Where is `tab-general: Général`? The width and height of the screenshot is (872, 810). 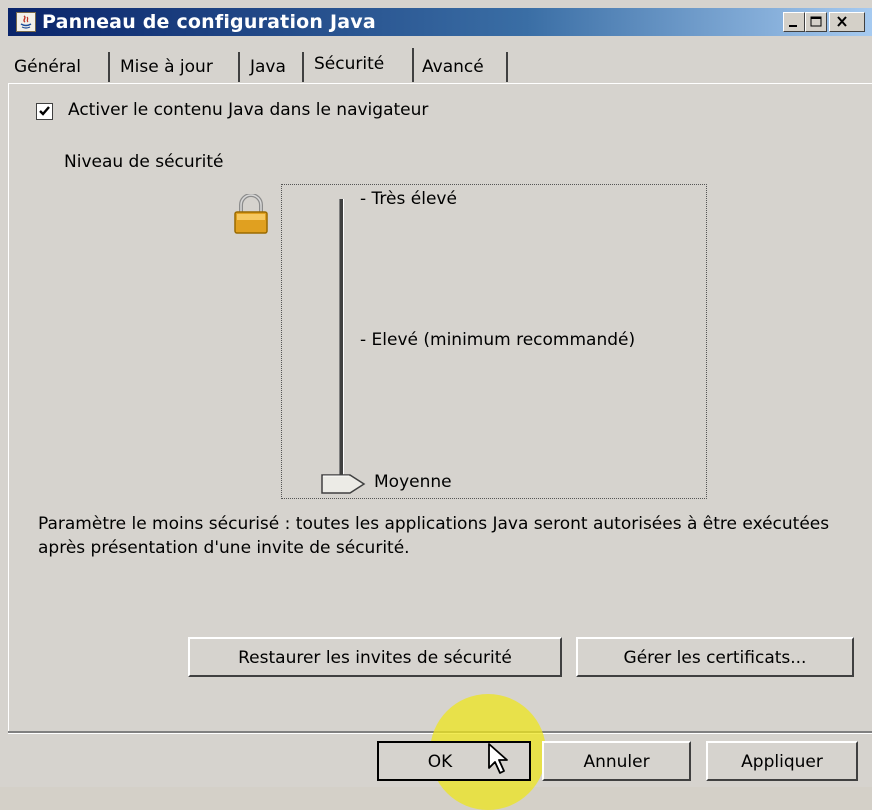 tab-general: Général is located at coordinates (59, 67).